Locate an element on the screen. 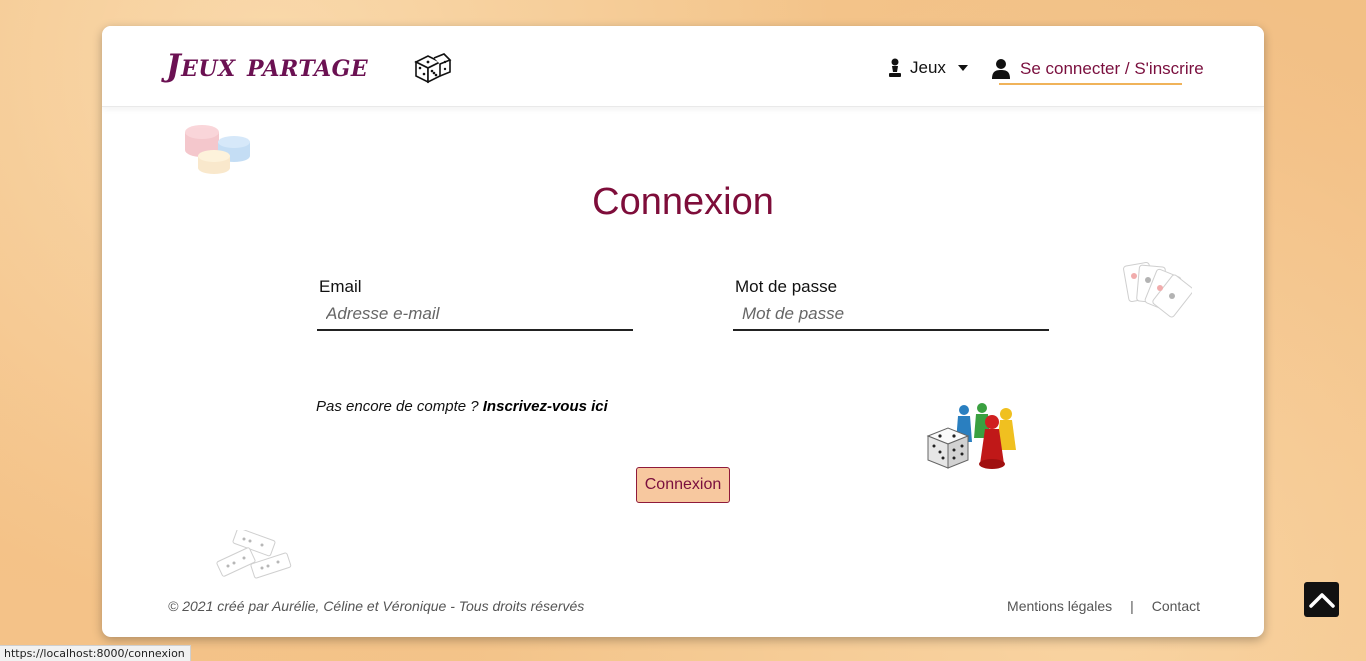 Image resolution: width=1366 pixels, height=661 pixels. chevron-up-icon is located at coordinates (1321, 600).